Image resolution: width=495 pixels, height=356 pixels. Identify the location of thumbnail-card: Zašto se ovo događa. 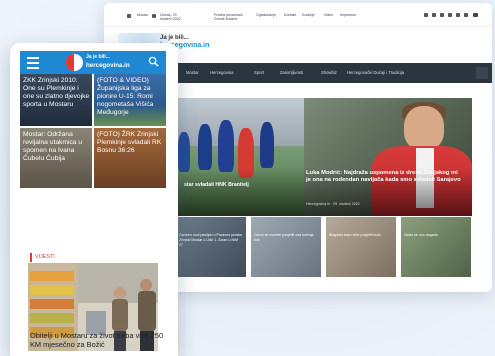
(436, 247).